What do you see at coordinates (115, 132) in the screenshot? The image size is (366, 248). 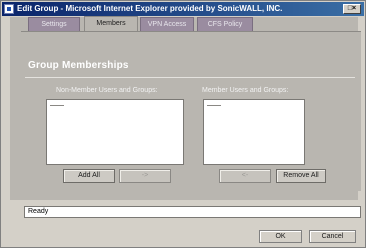 I see `non-member-listbox` at bounding box center [115, 132].